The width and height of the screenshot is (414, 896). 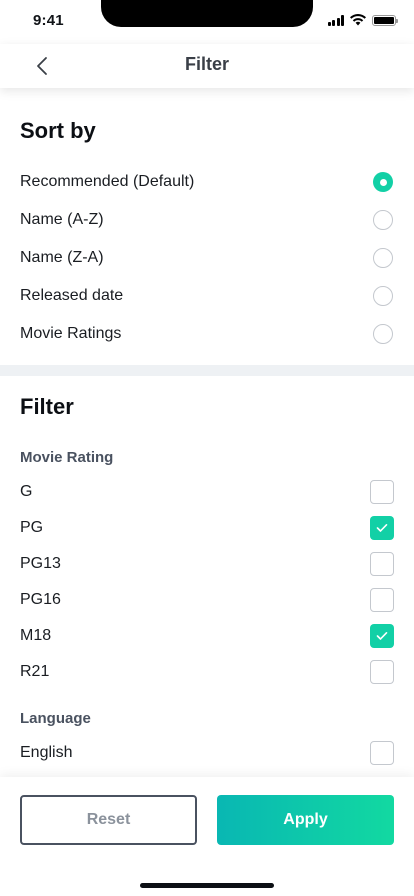 What do you see at coordinates (40, 563) in the screenshot?
I see `rating-option-label: PG13` at bounding box center [40, 563].